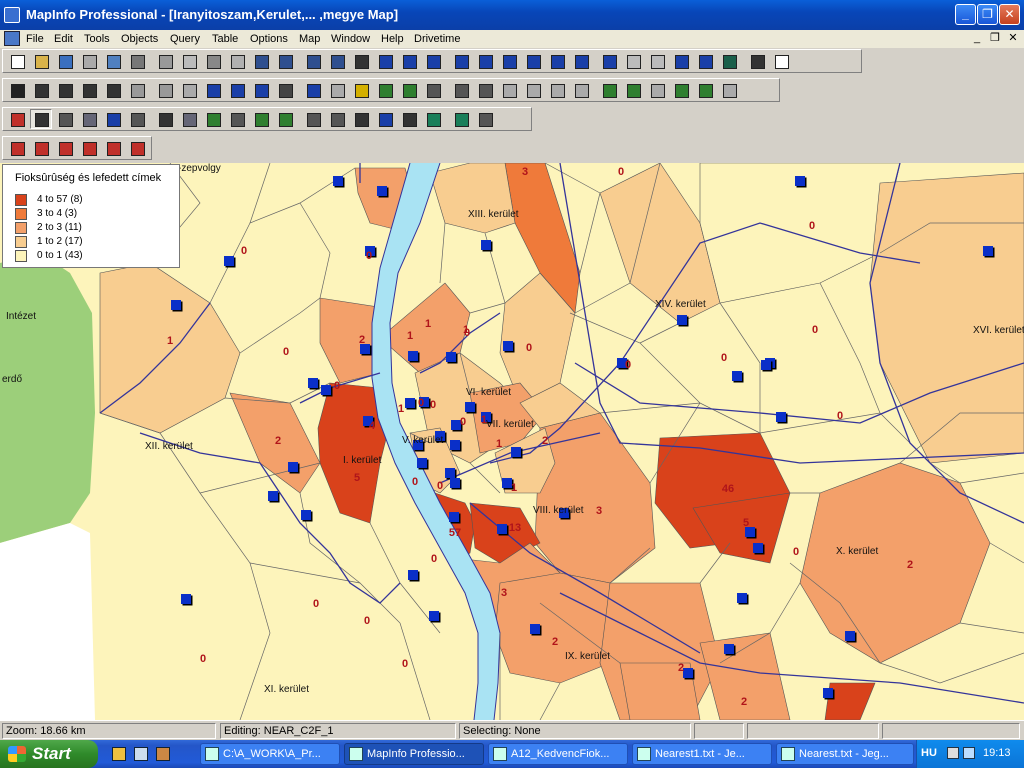 Image resolution: width=1024 pixels, height=768 pixels. I want to click on zoom-in-icon, so click(213, 90).